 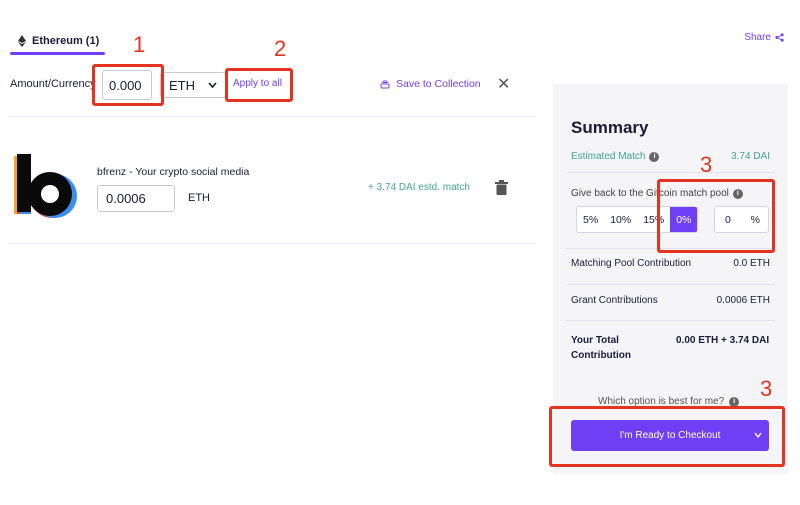 I want to click on share-icon, so click(x=779, y=37).